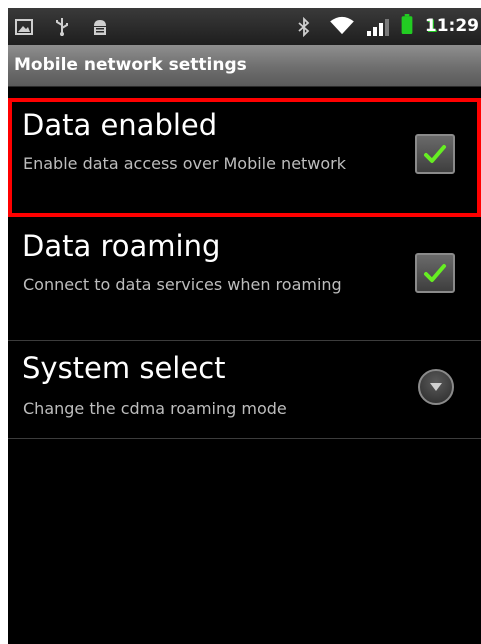 This screenshot has width=481, height=644. I want to click on data-enabled-checkbox, so click(435, 154).